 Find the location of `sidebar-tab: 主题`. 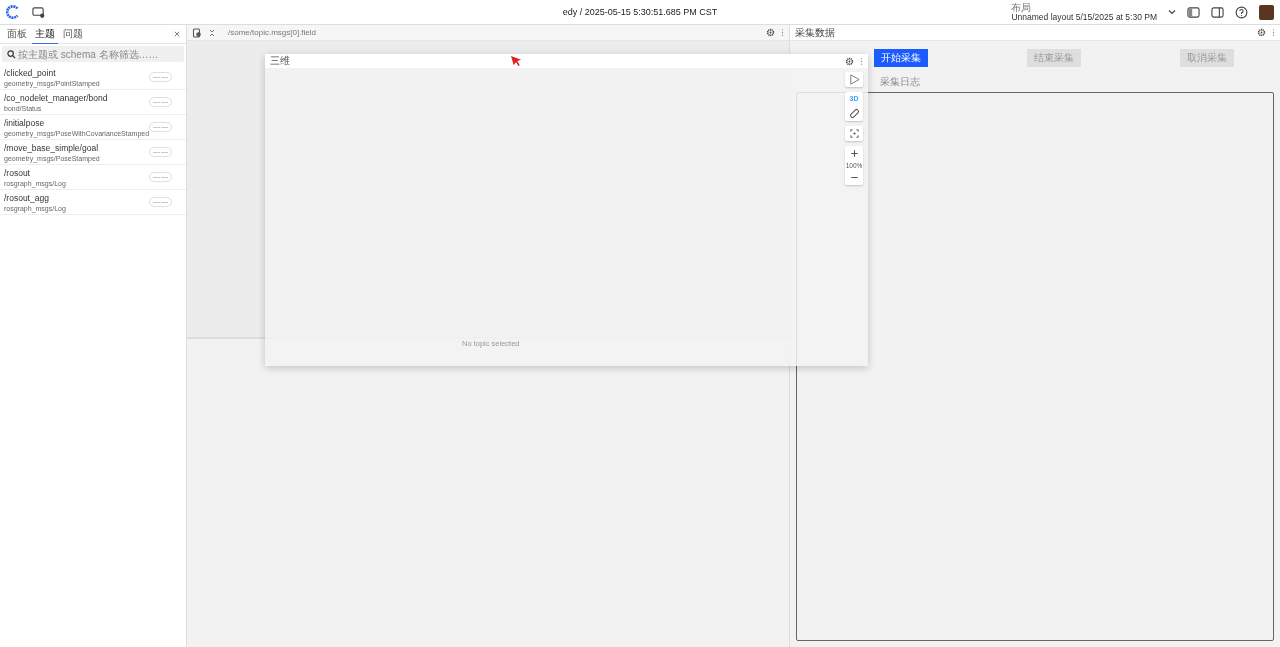

sidebar-tab: 主题 is located at coordinates (45, 34).